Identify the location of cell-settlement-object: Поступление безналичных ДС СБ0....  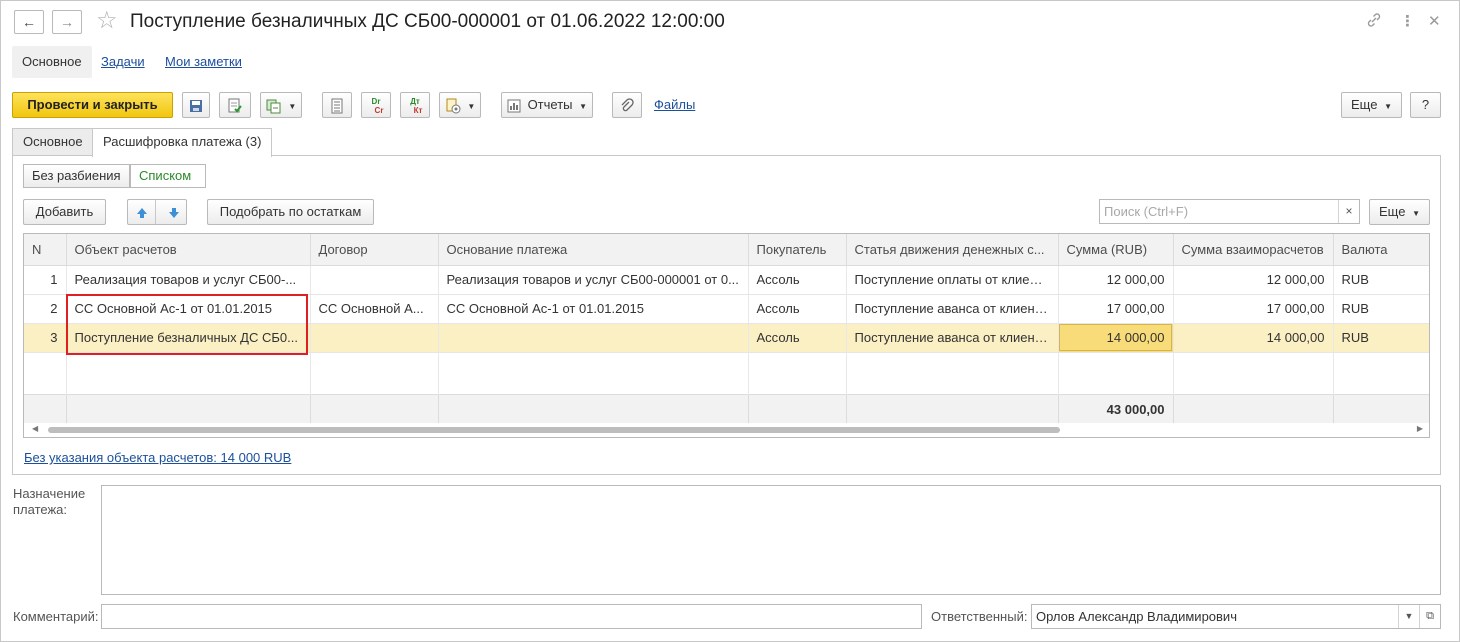
(188, 338).